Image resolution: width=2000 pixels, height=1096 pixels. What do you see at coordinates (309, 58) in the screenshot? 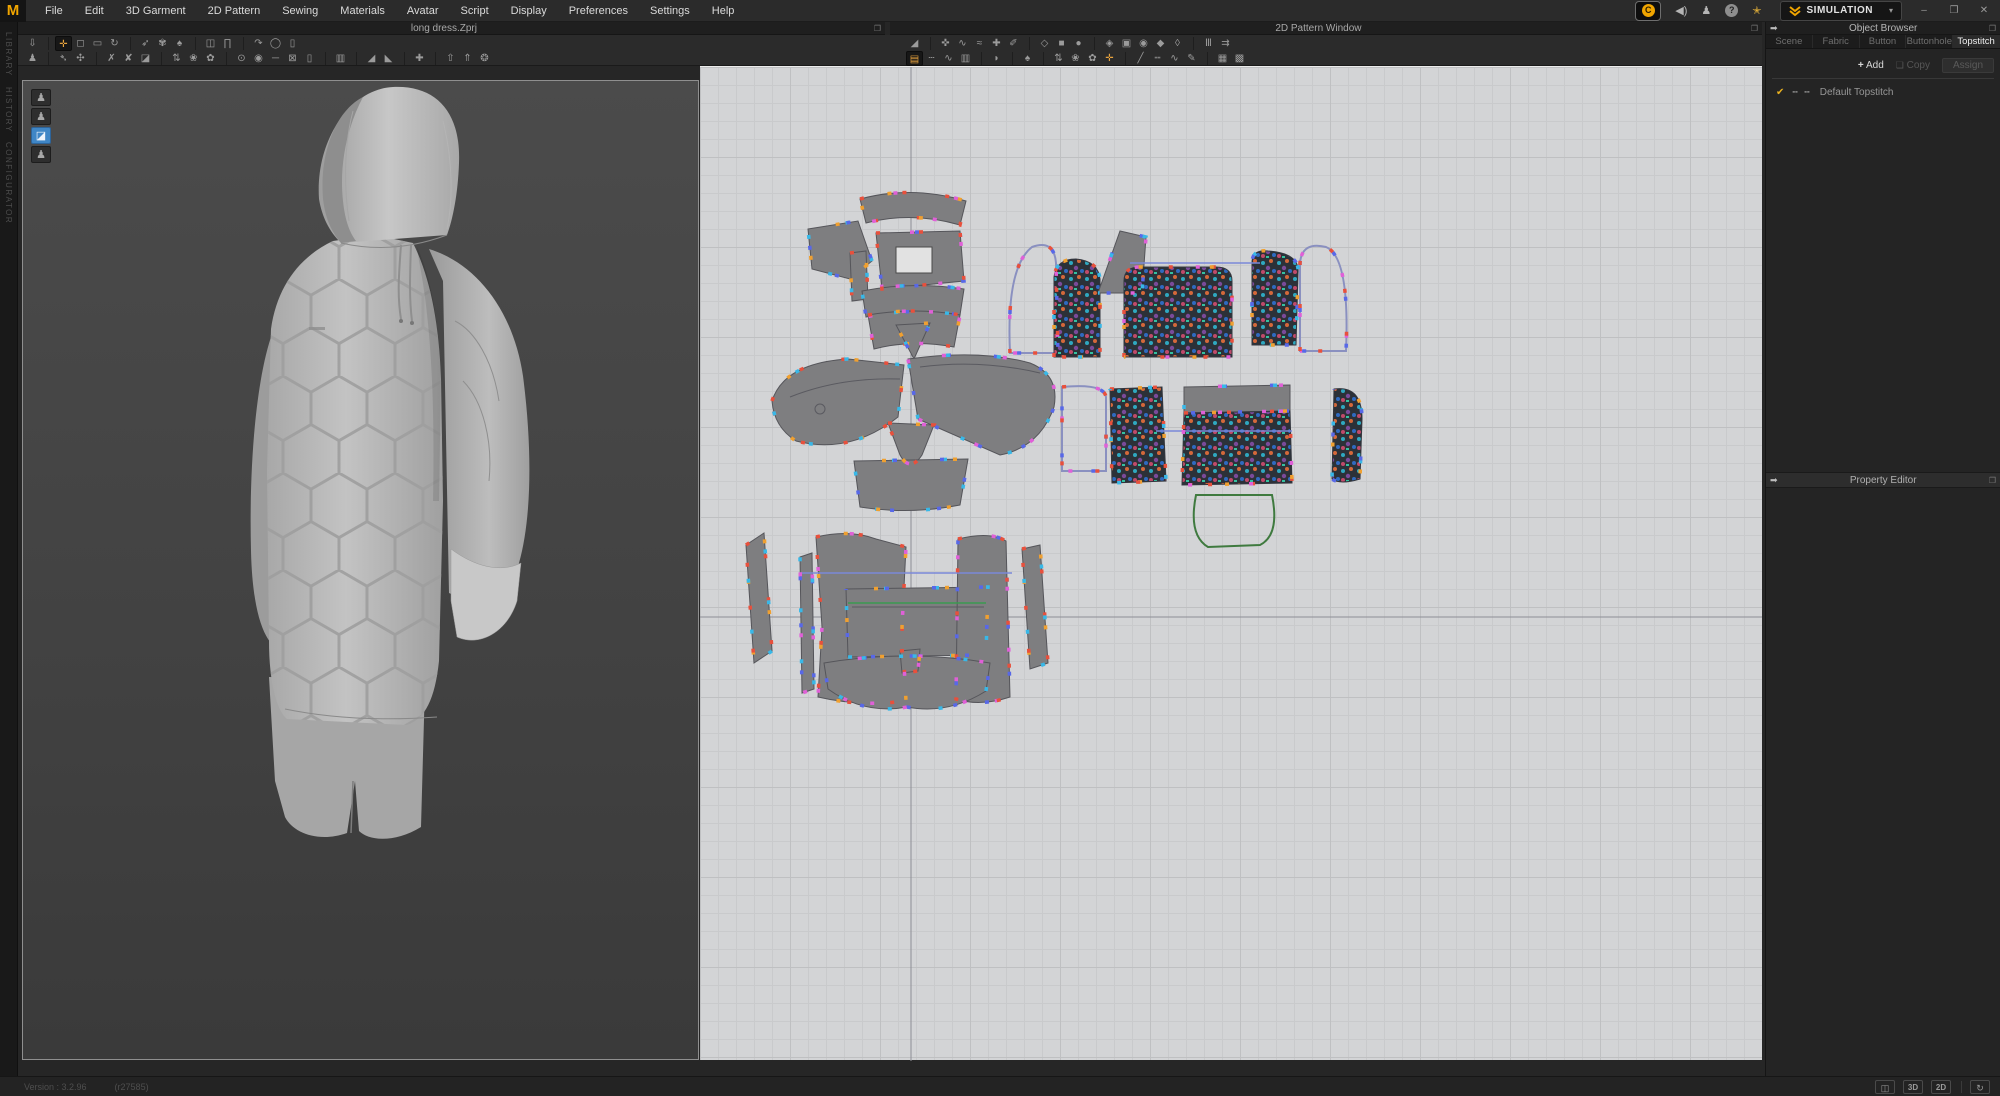
I see `zip-puller-icon: ▯` at bounding box center [309, 58].